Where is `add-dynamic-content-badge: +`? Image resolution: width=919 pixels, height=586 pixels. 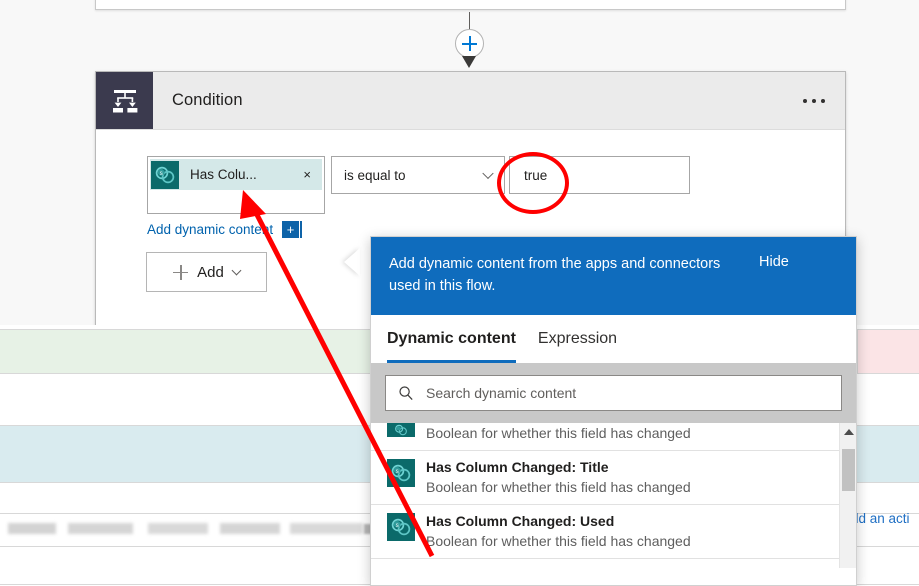
add-dynamic-content-badge: + is located at coordinates (291, 229).